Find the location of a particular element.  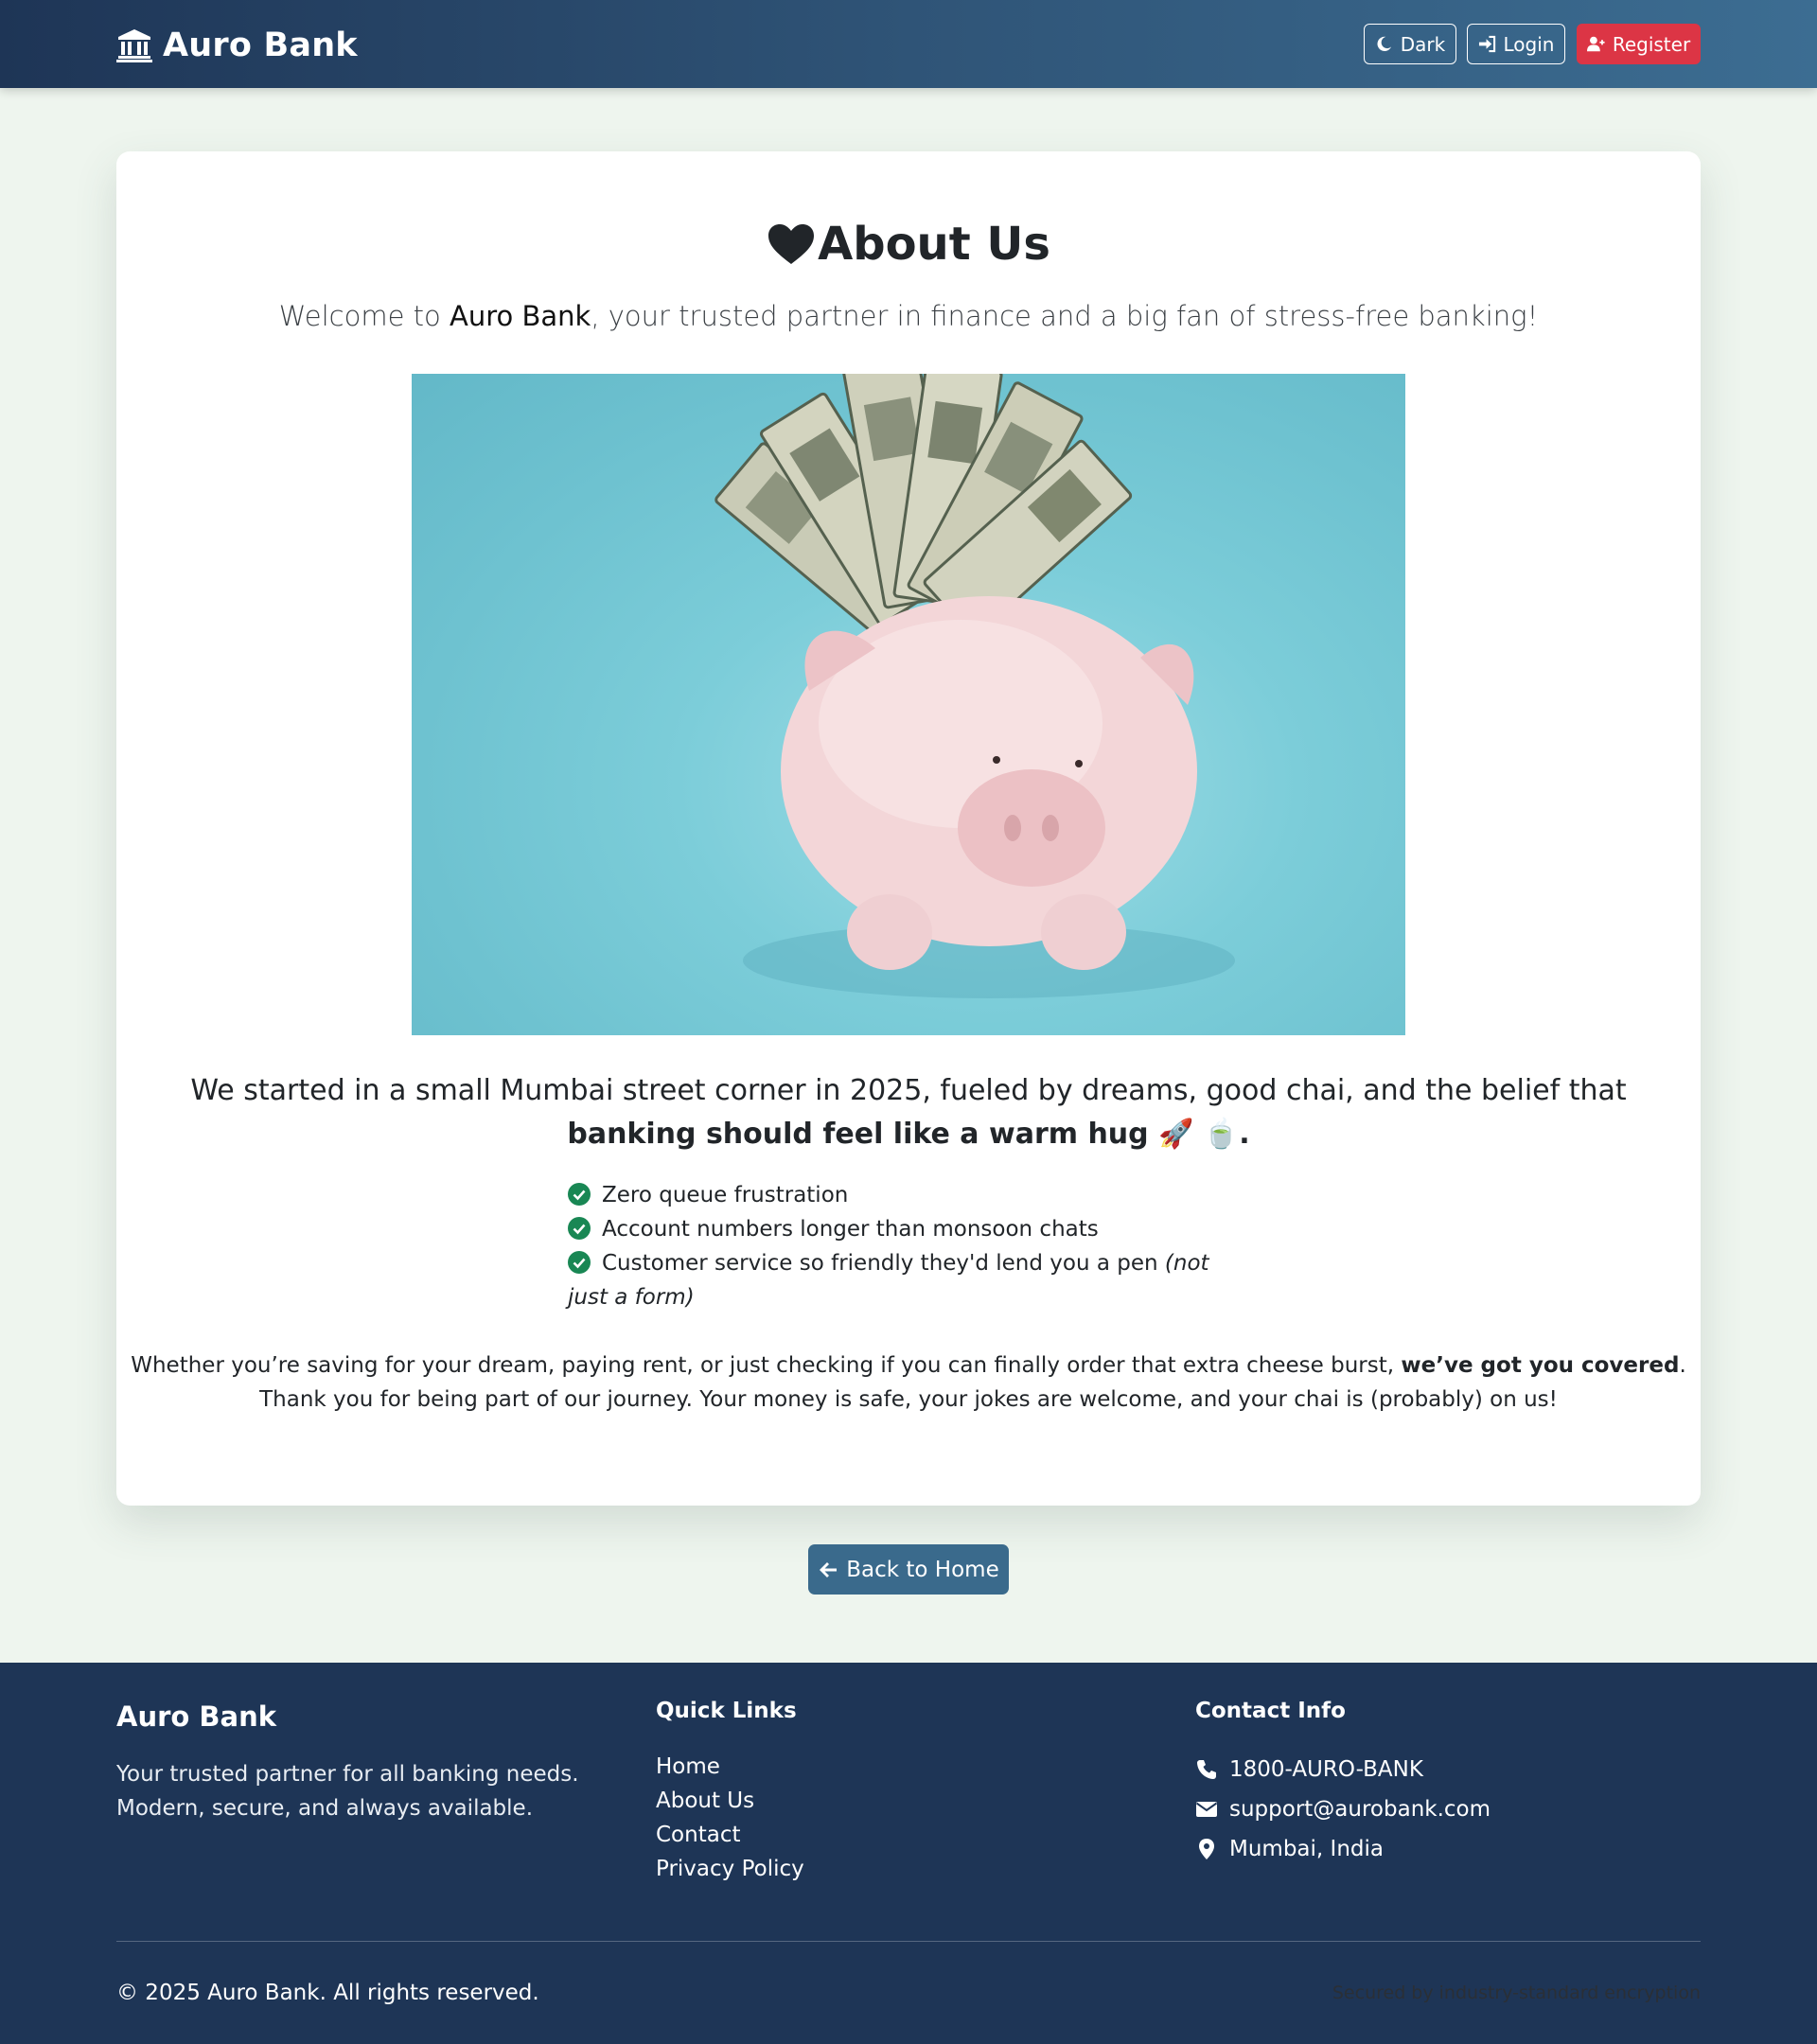

feature-text: Zero queue frustration is located at coordinates (726, 1195).